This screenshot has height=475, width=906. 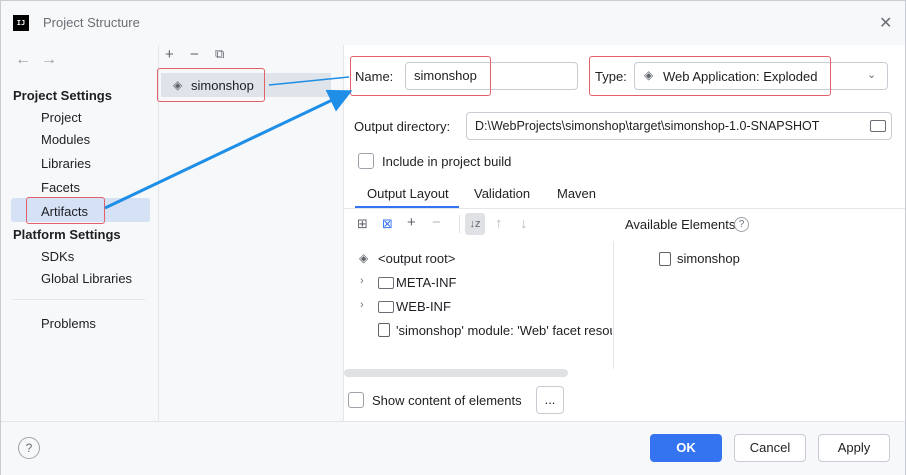 I want to click on arrow-artifact-to-name, so click(x=309, y=81).